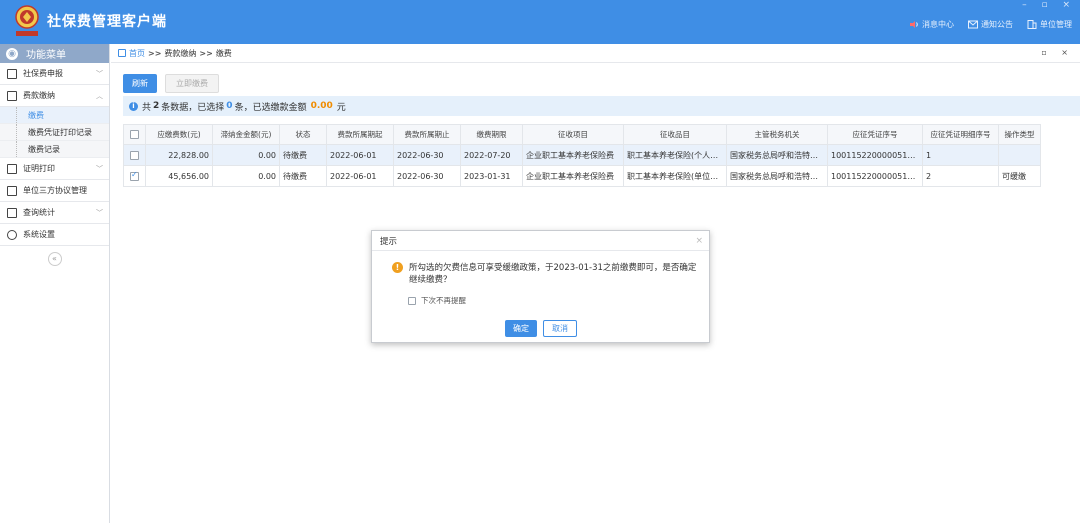 This screenshot has width=1080, height=523. Describe the element at coordinates (1019, 155) in the screenshot. I see `table-cell` at that location.